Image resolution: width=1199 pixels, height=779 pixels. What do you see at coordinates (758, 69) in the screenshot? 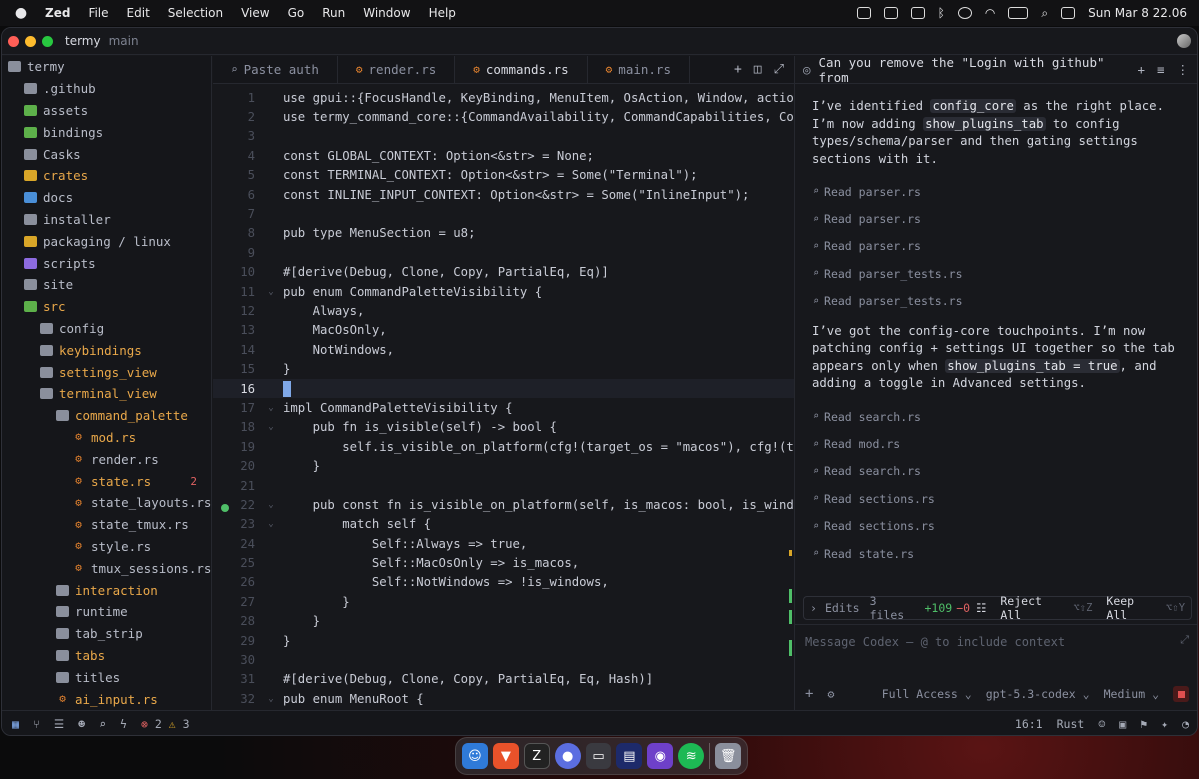
I see `split-pane-icon: ◫` at bounding box center [758, 69].